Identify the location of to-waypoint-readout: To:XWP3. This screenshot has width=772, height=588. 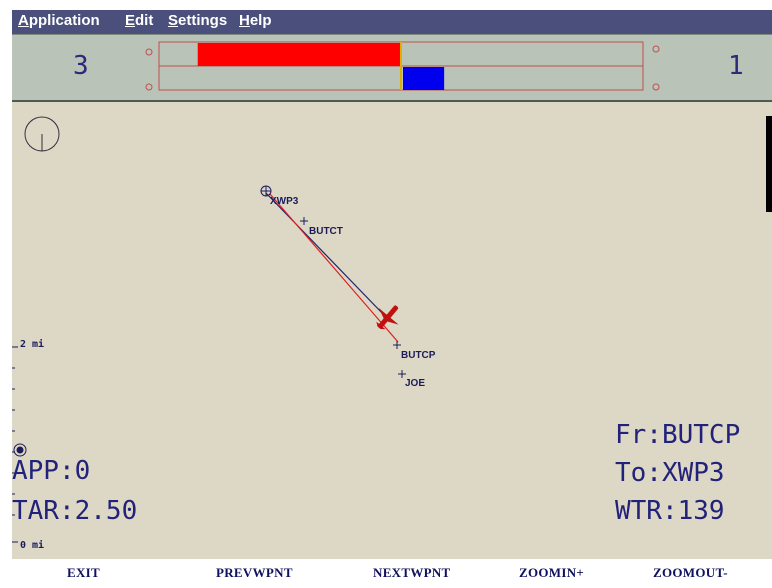
(670, 473).